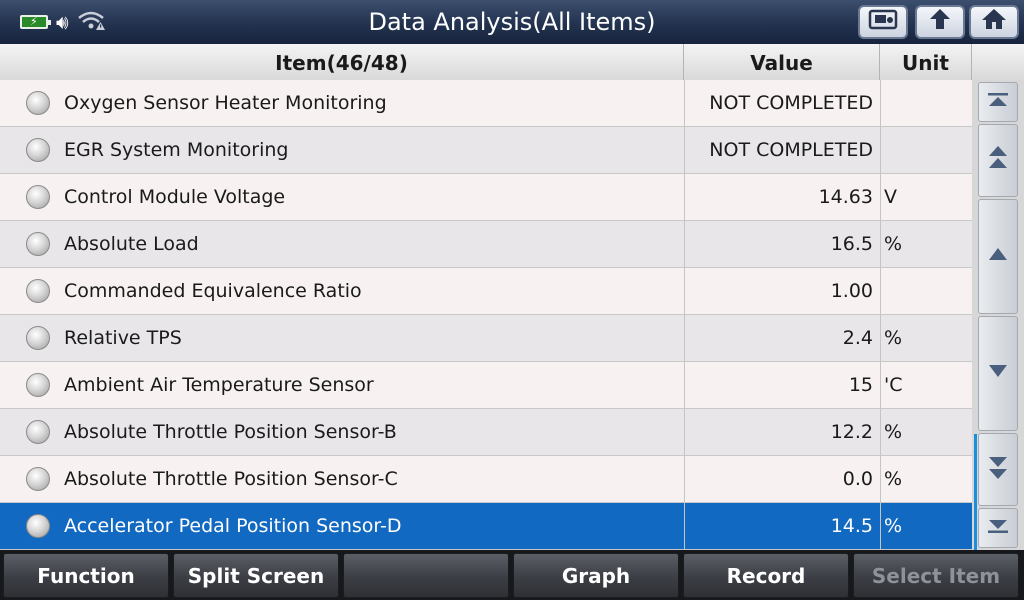 Image resolution: width=1024 pixels, height=600 pixels. What do you see at coordinates (486, 385) in the screenshot?
I see `table-row: Ambient Air Temperature Sensor 15 'C` at bounding box center [486, 385].